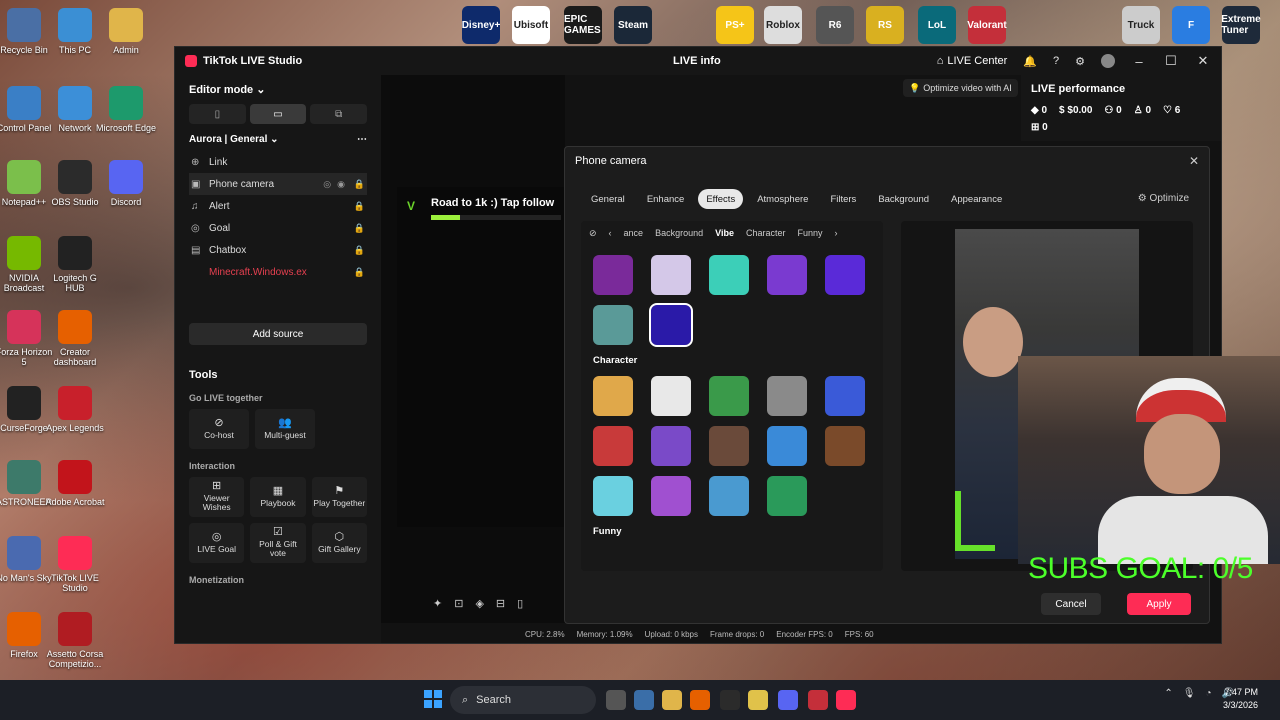  I want to click on playbook-button: ▦ Playbook, so click(278, 497).